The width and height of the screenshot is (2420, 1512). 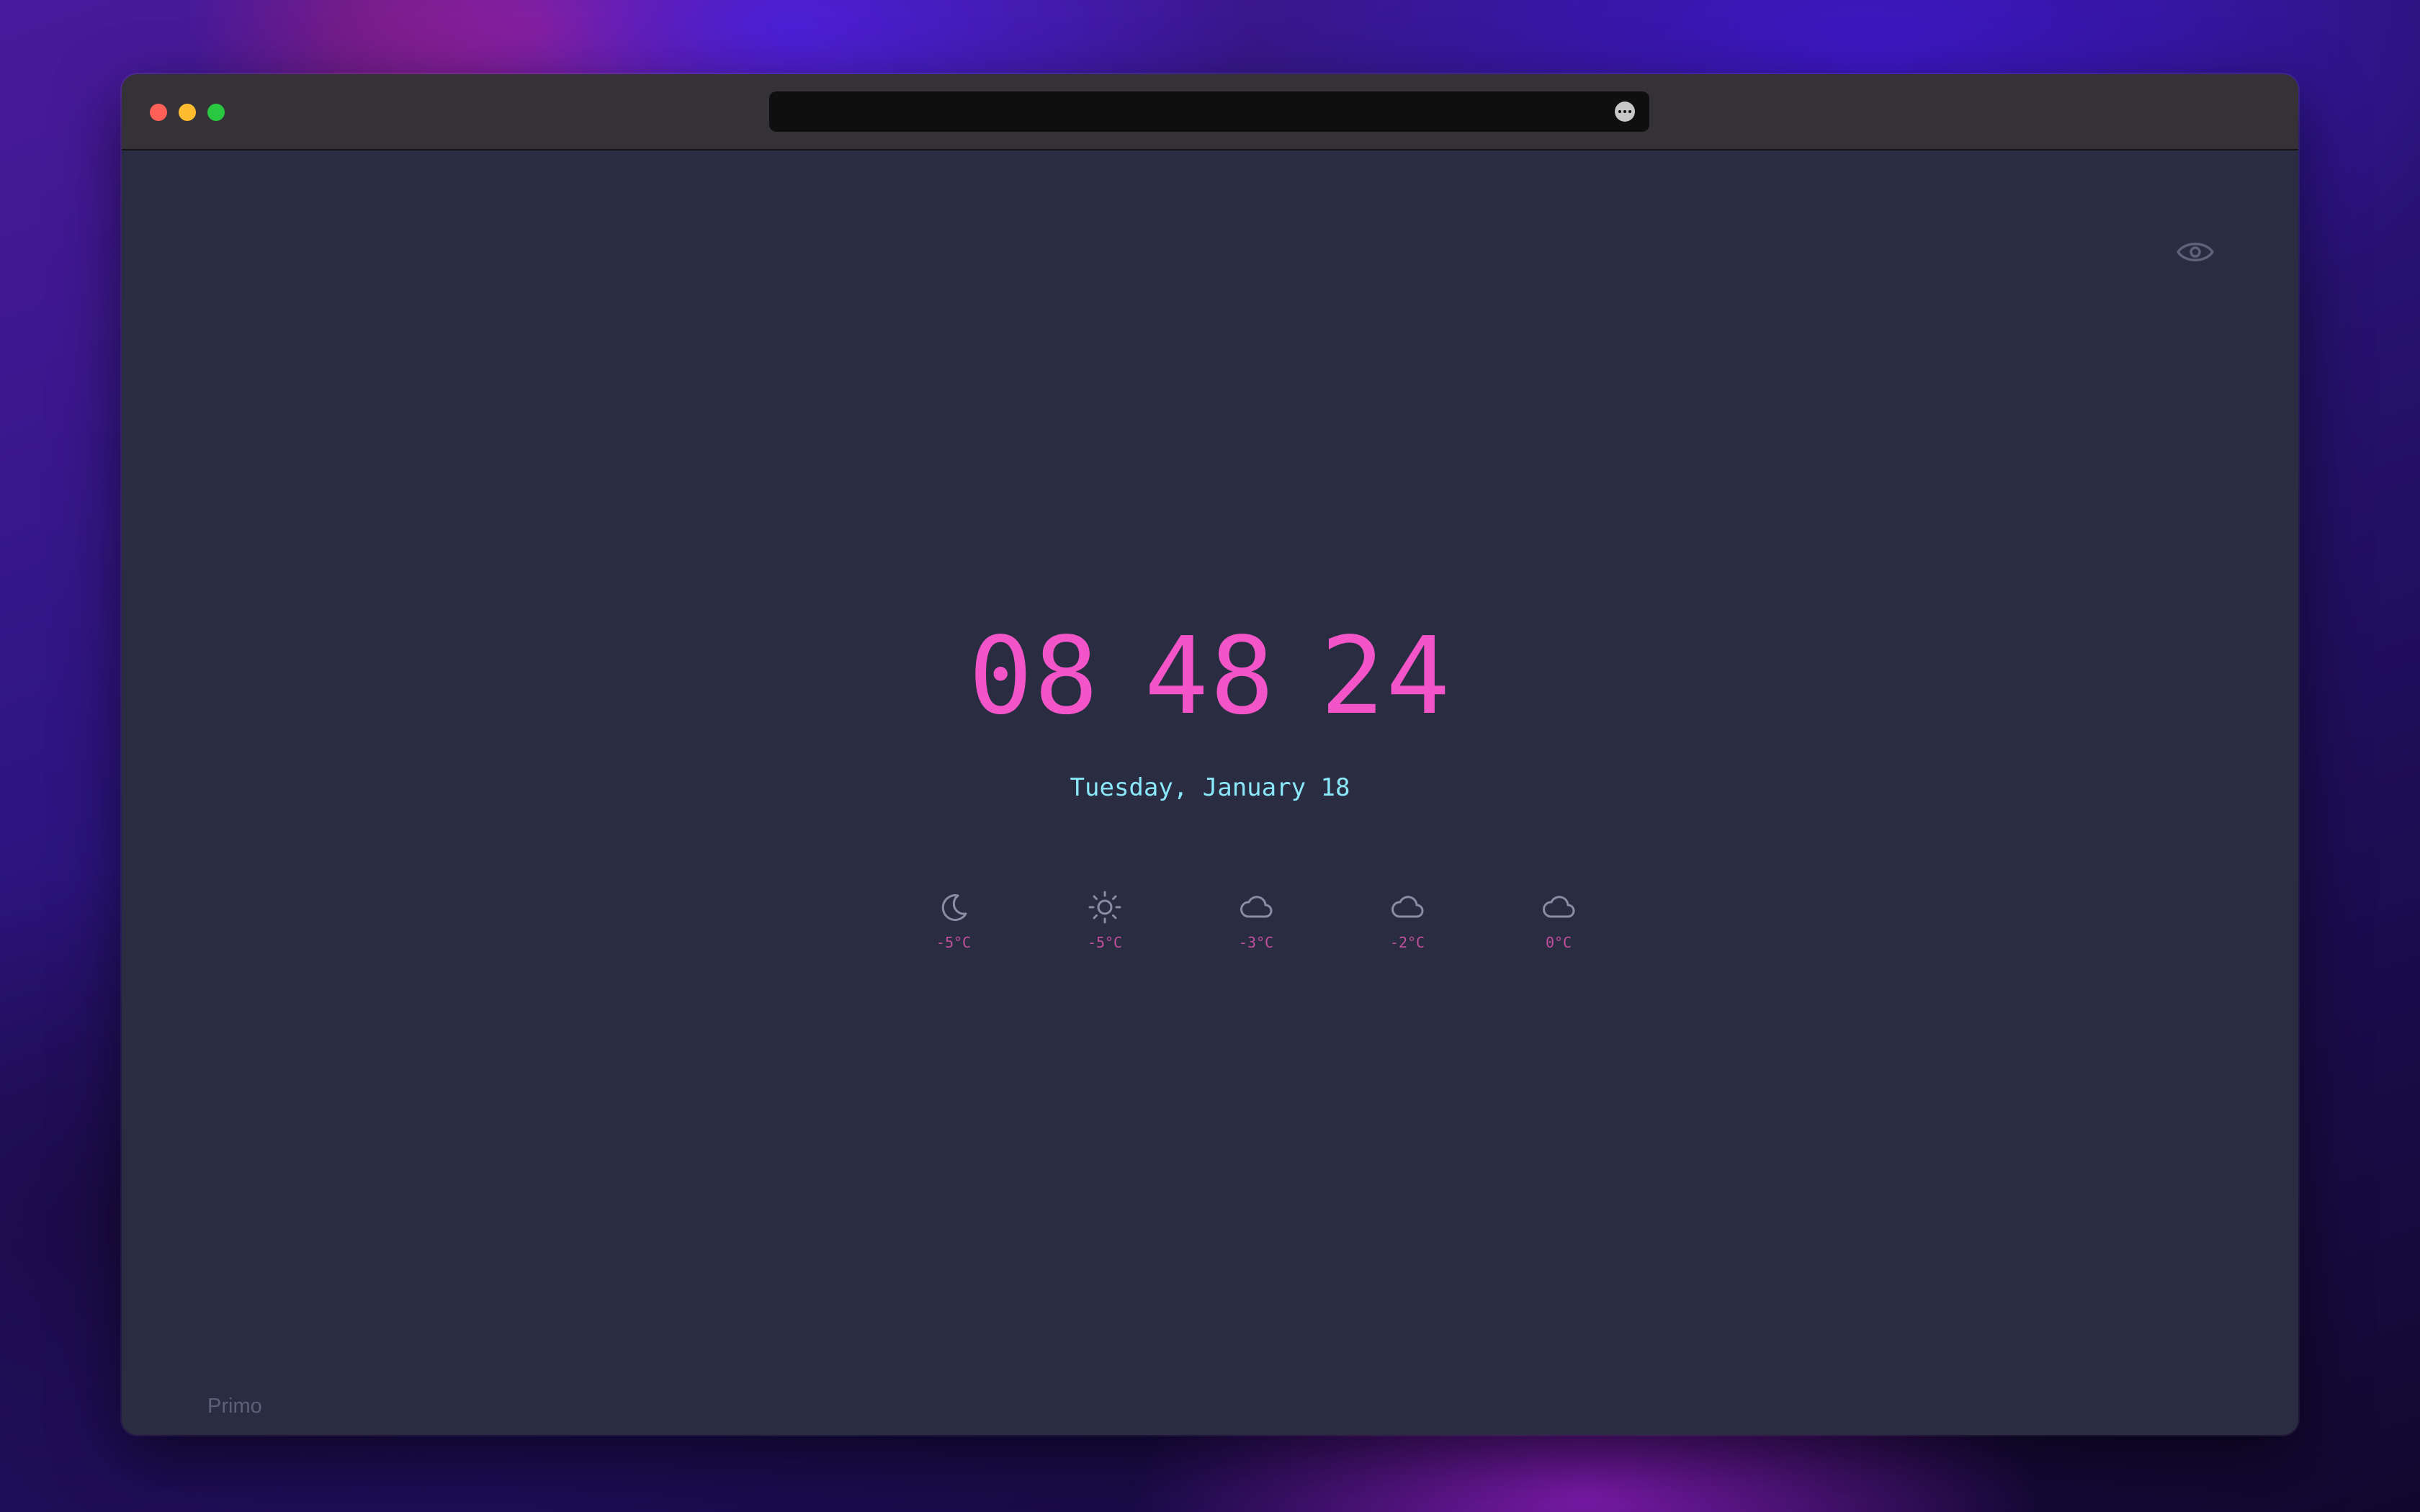 I want to click on ellipsis-circle-icon, so click(x=1625, y=112).